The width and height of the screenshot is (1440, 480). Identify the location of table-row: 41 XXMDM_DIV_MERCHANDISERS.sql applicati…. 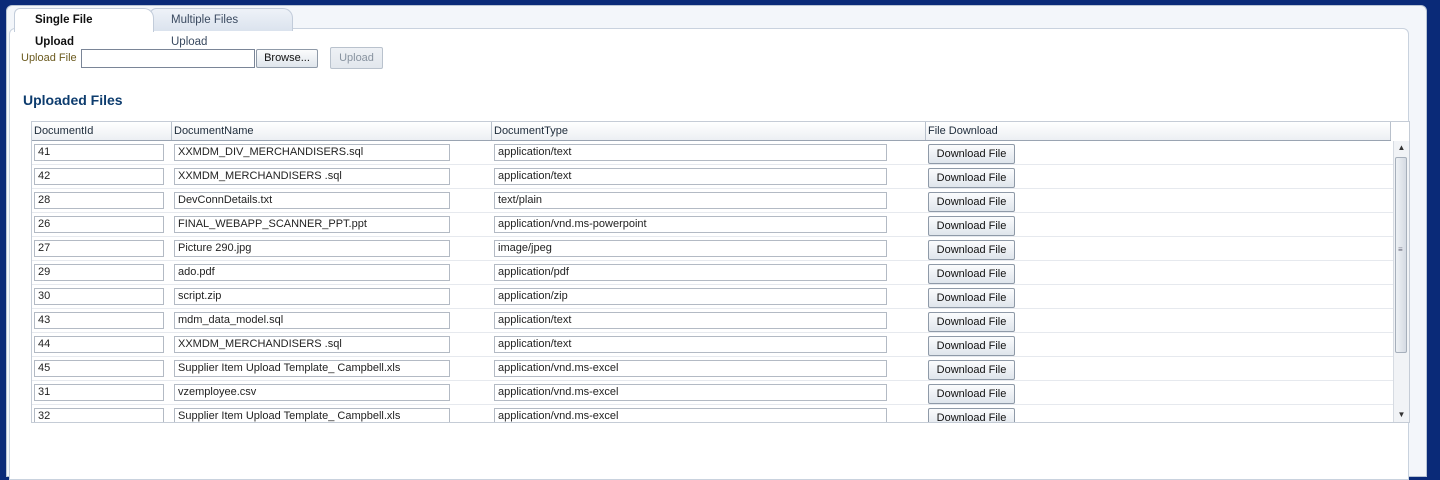
(712, 153).